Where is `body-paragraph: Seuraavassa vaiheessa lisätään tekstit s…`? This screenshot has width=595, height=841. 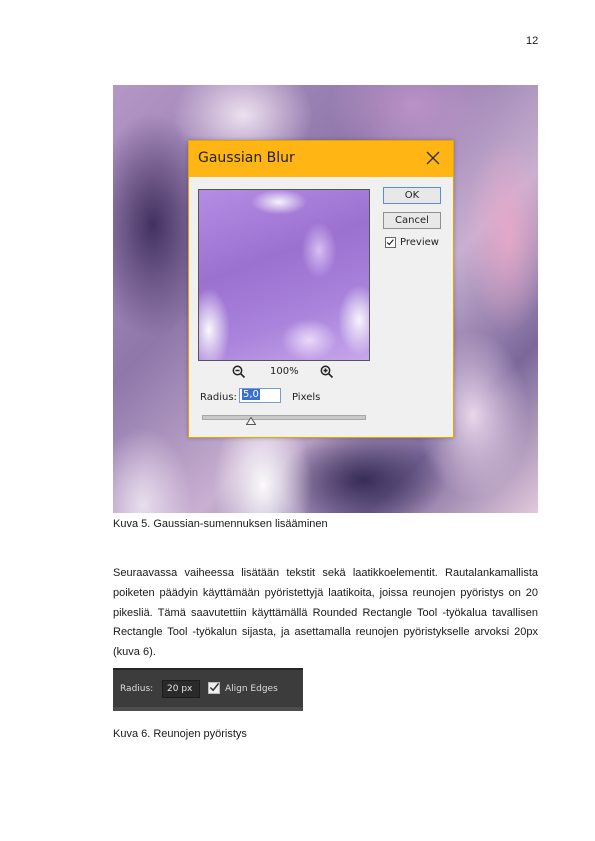
body-paragraph: Seuraavassa vaiheessa lisätään tekstit s… is located at coordinates (325, 613).